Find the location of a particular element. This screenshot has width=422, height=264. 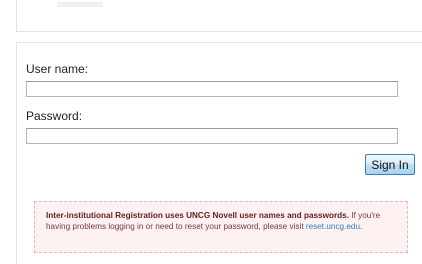

sign-in-button: Sign In is located at coordinates (390, 164).